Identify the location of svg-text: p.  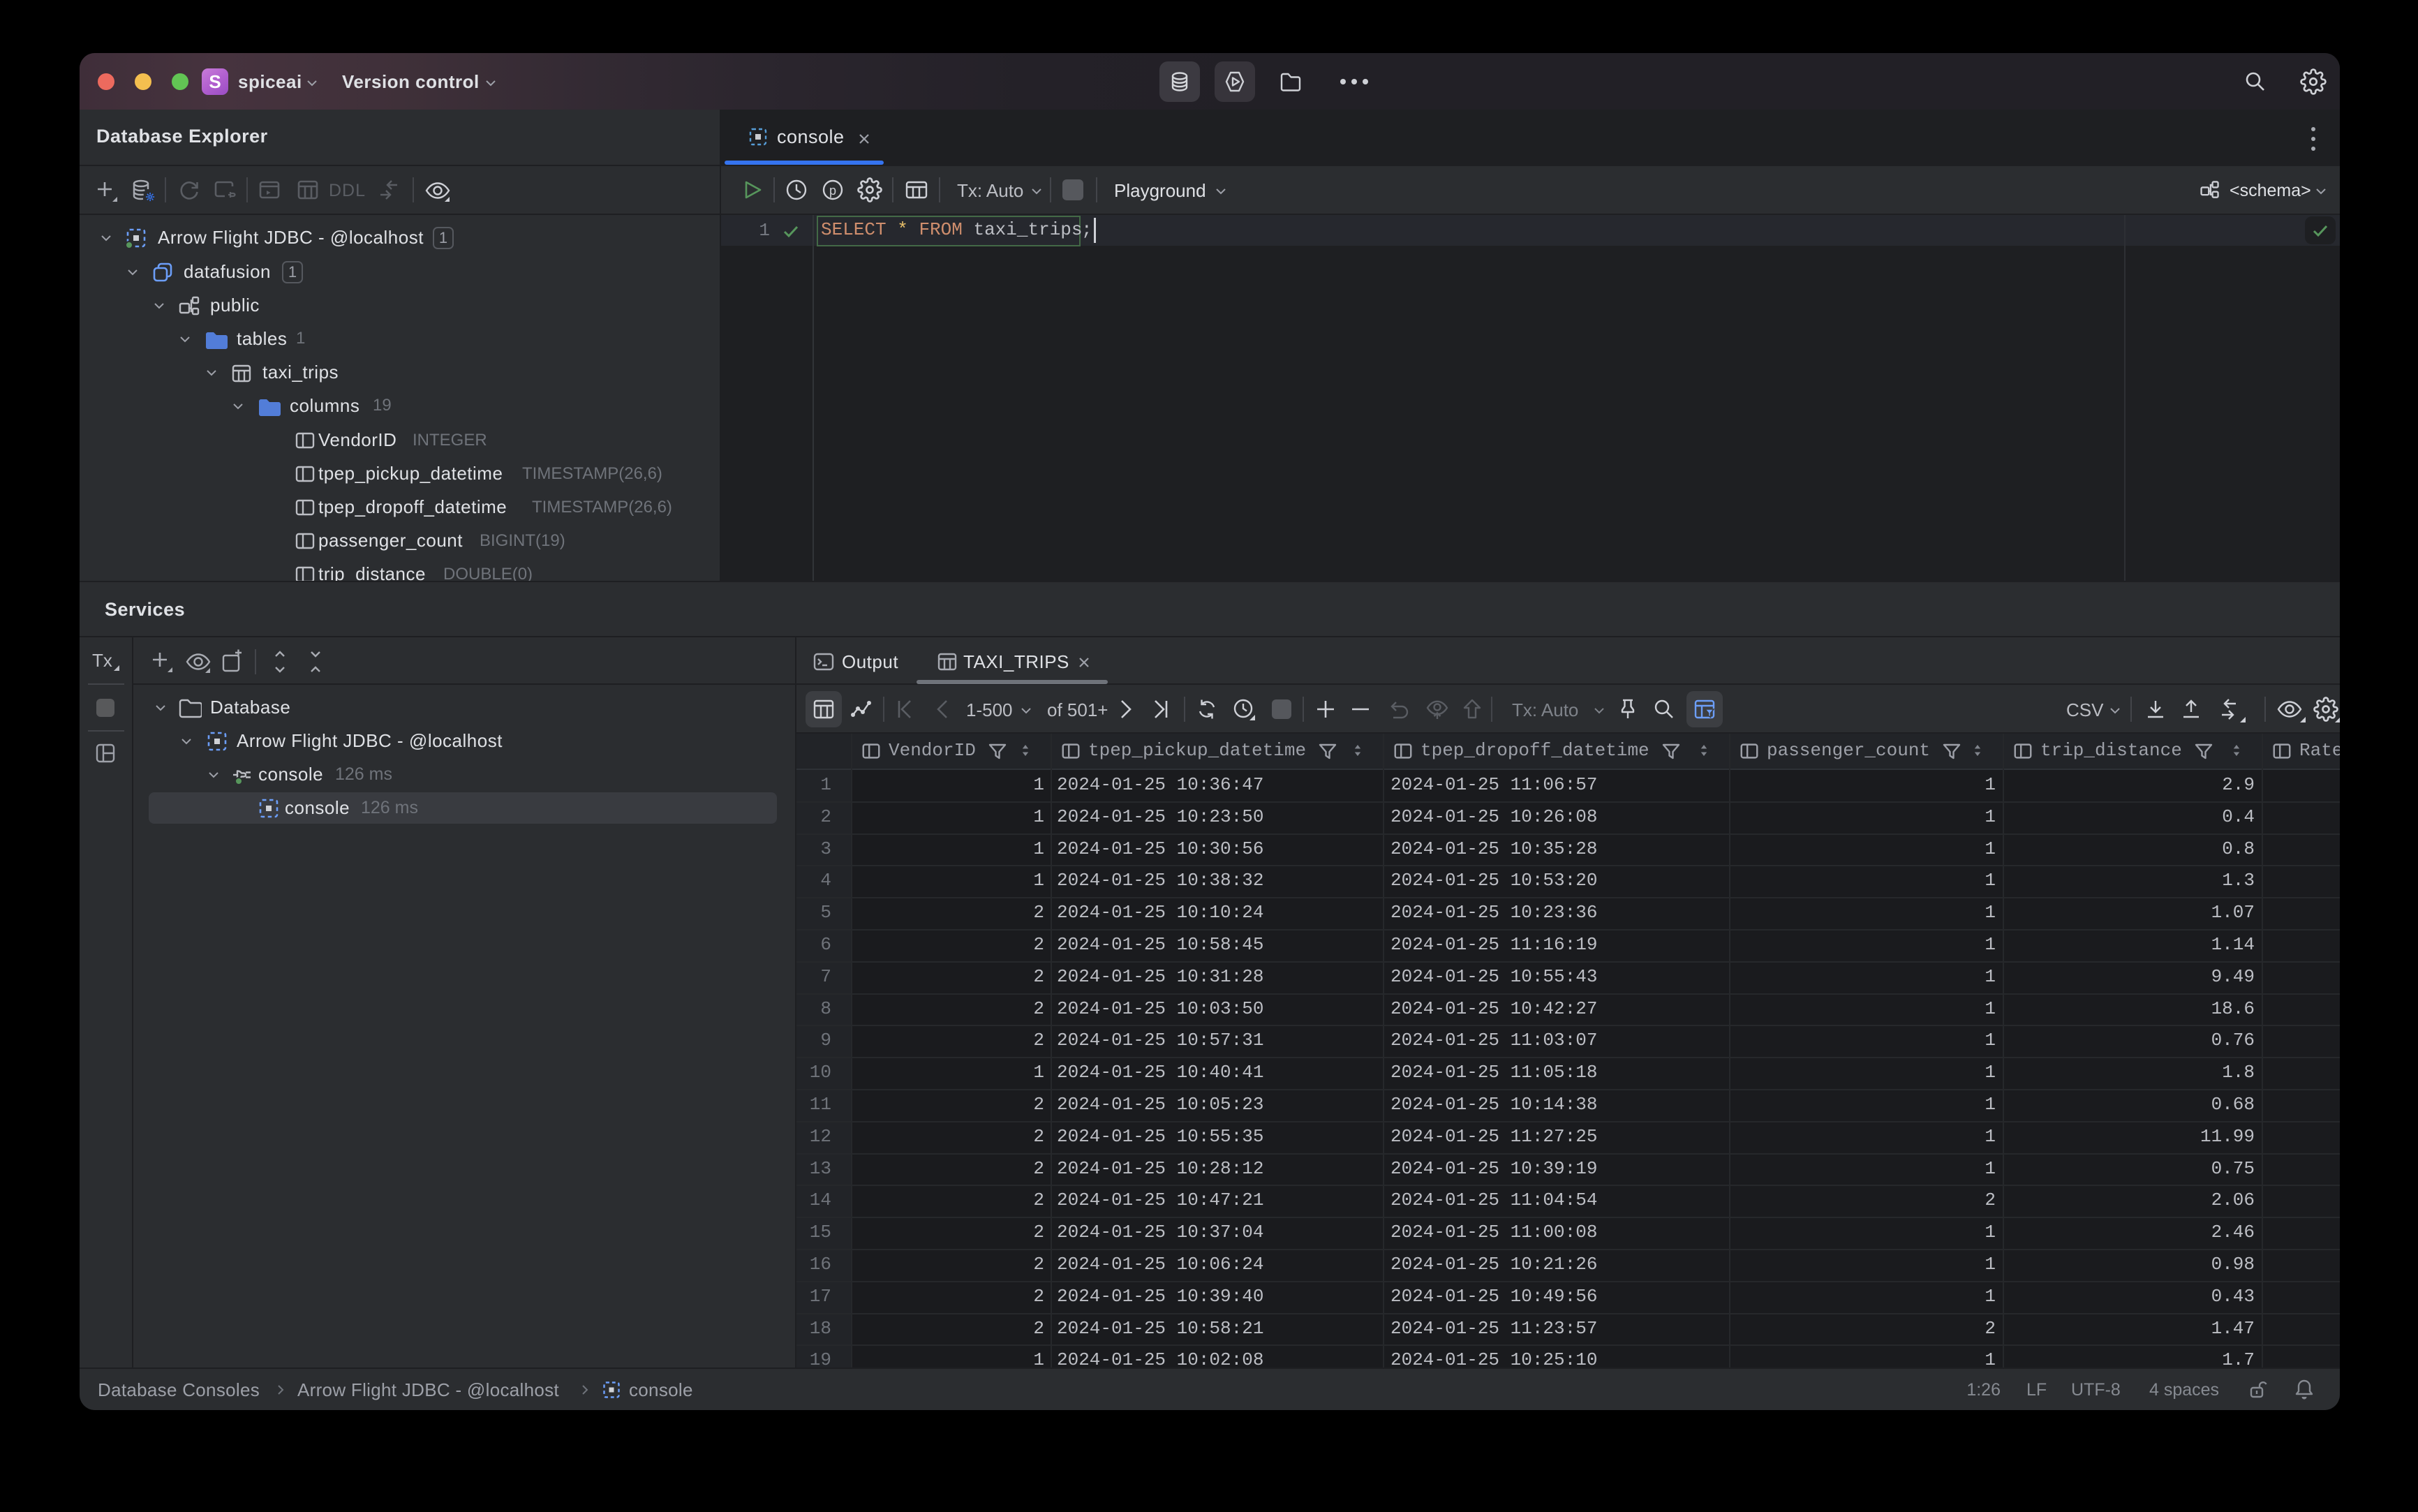
(832, 191).